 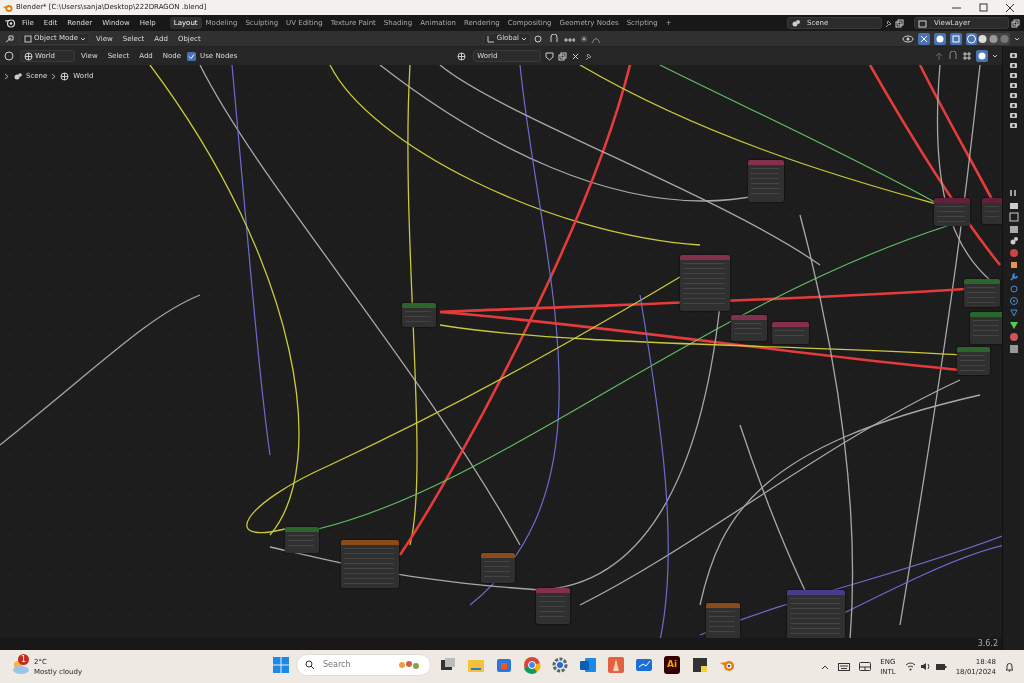 What do you see at coordinates (1013, 229) in the screenshot?
I see `view-layer-icon` at bounding box center [1013, 229].